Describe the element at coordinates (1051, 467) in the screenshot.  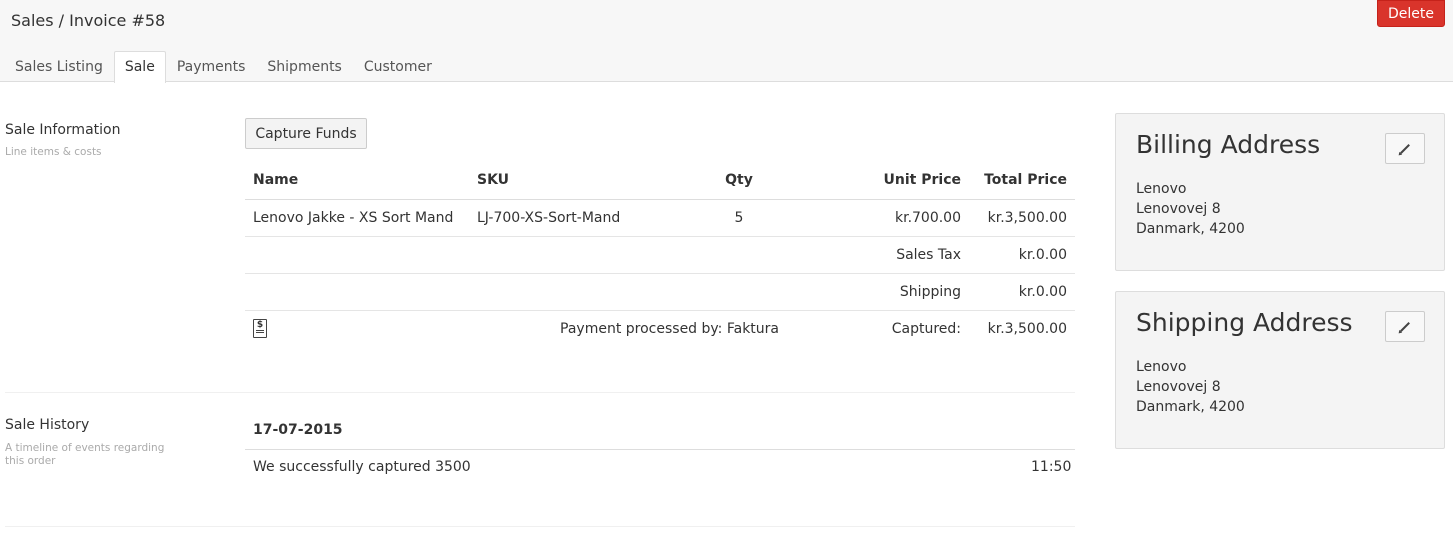
I see `history-event-time: 11:50` at that location.